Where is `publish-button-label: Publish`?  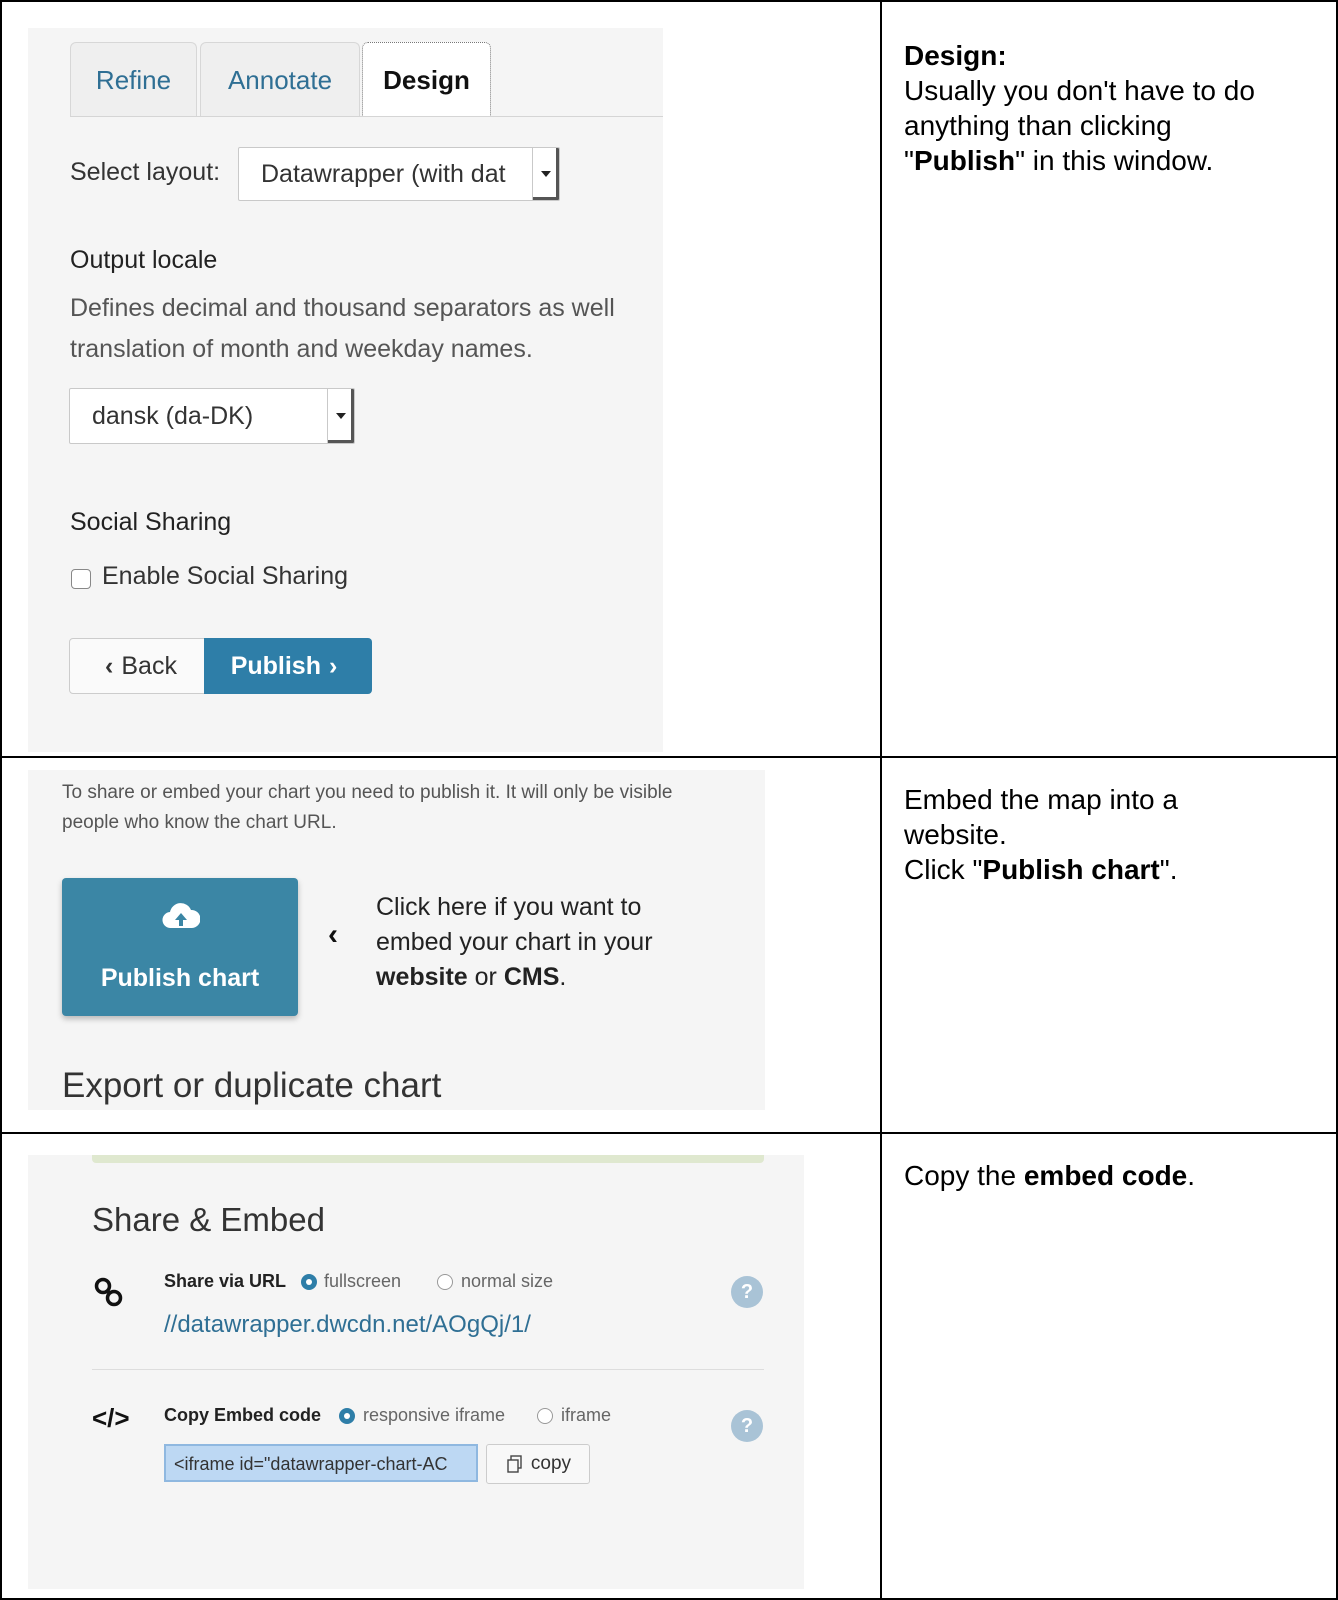 publish-button-label: Publish is located at coordinates (275, 665).